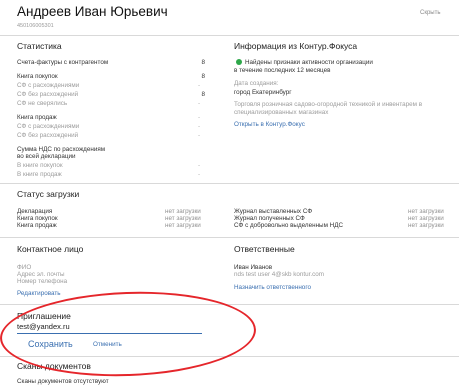 The width and height of the screenshot is (459, 389). What do you see at coordinates (281, 112) in the screenshot?
I see `focus-desc-line2: специализированных магазинах` at bounding box center [281, 112].